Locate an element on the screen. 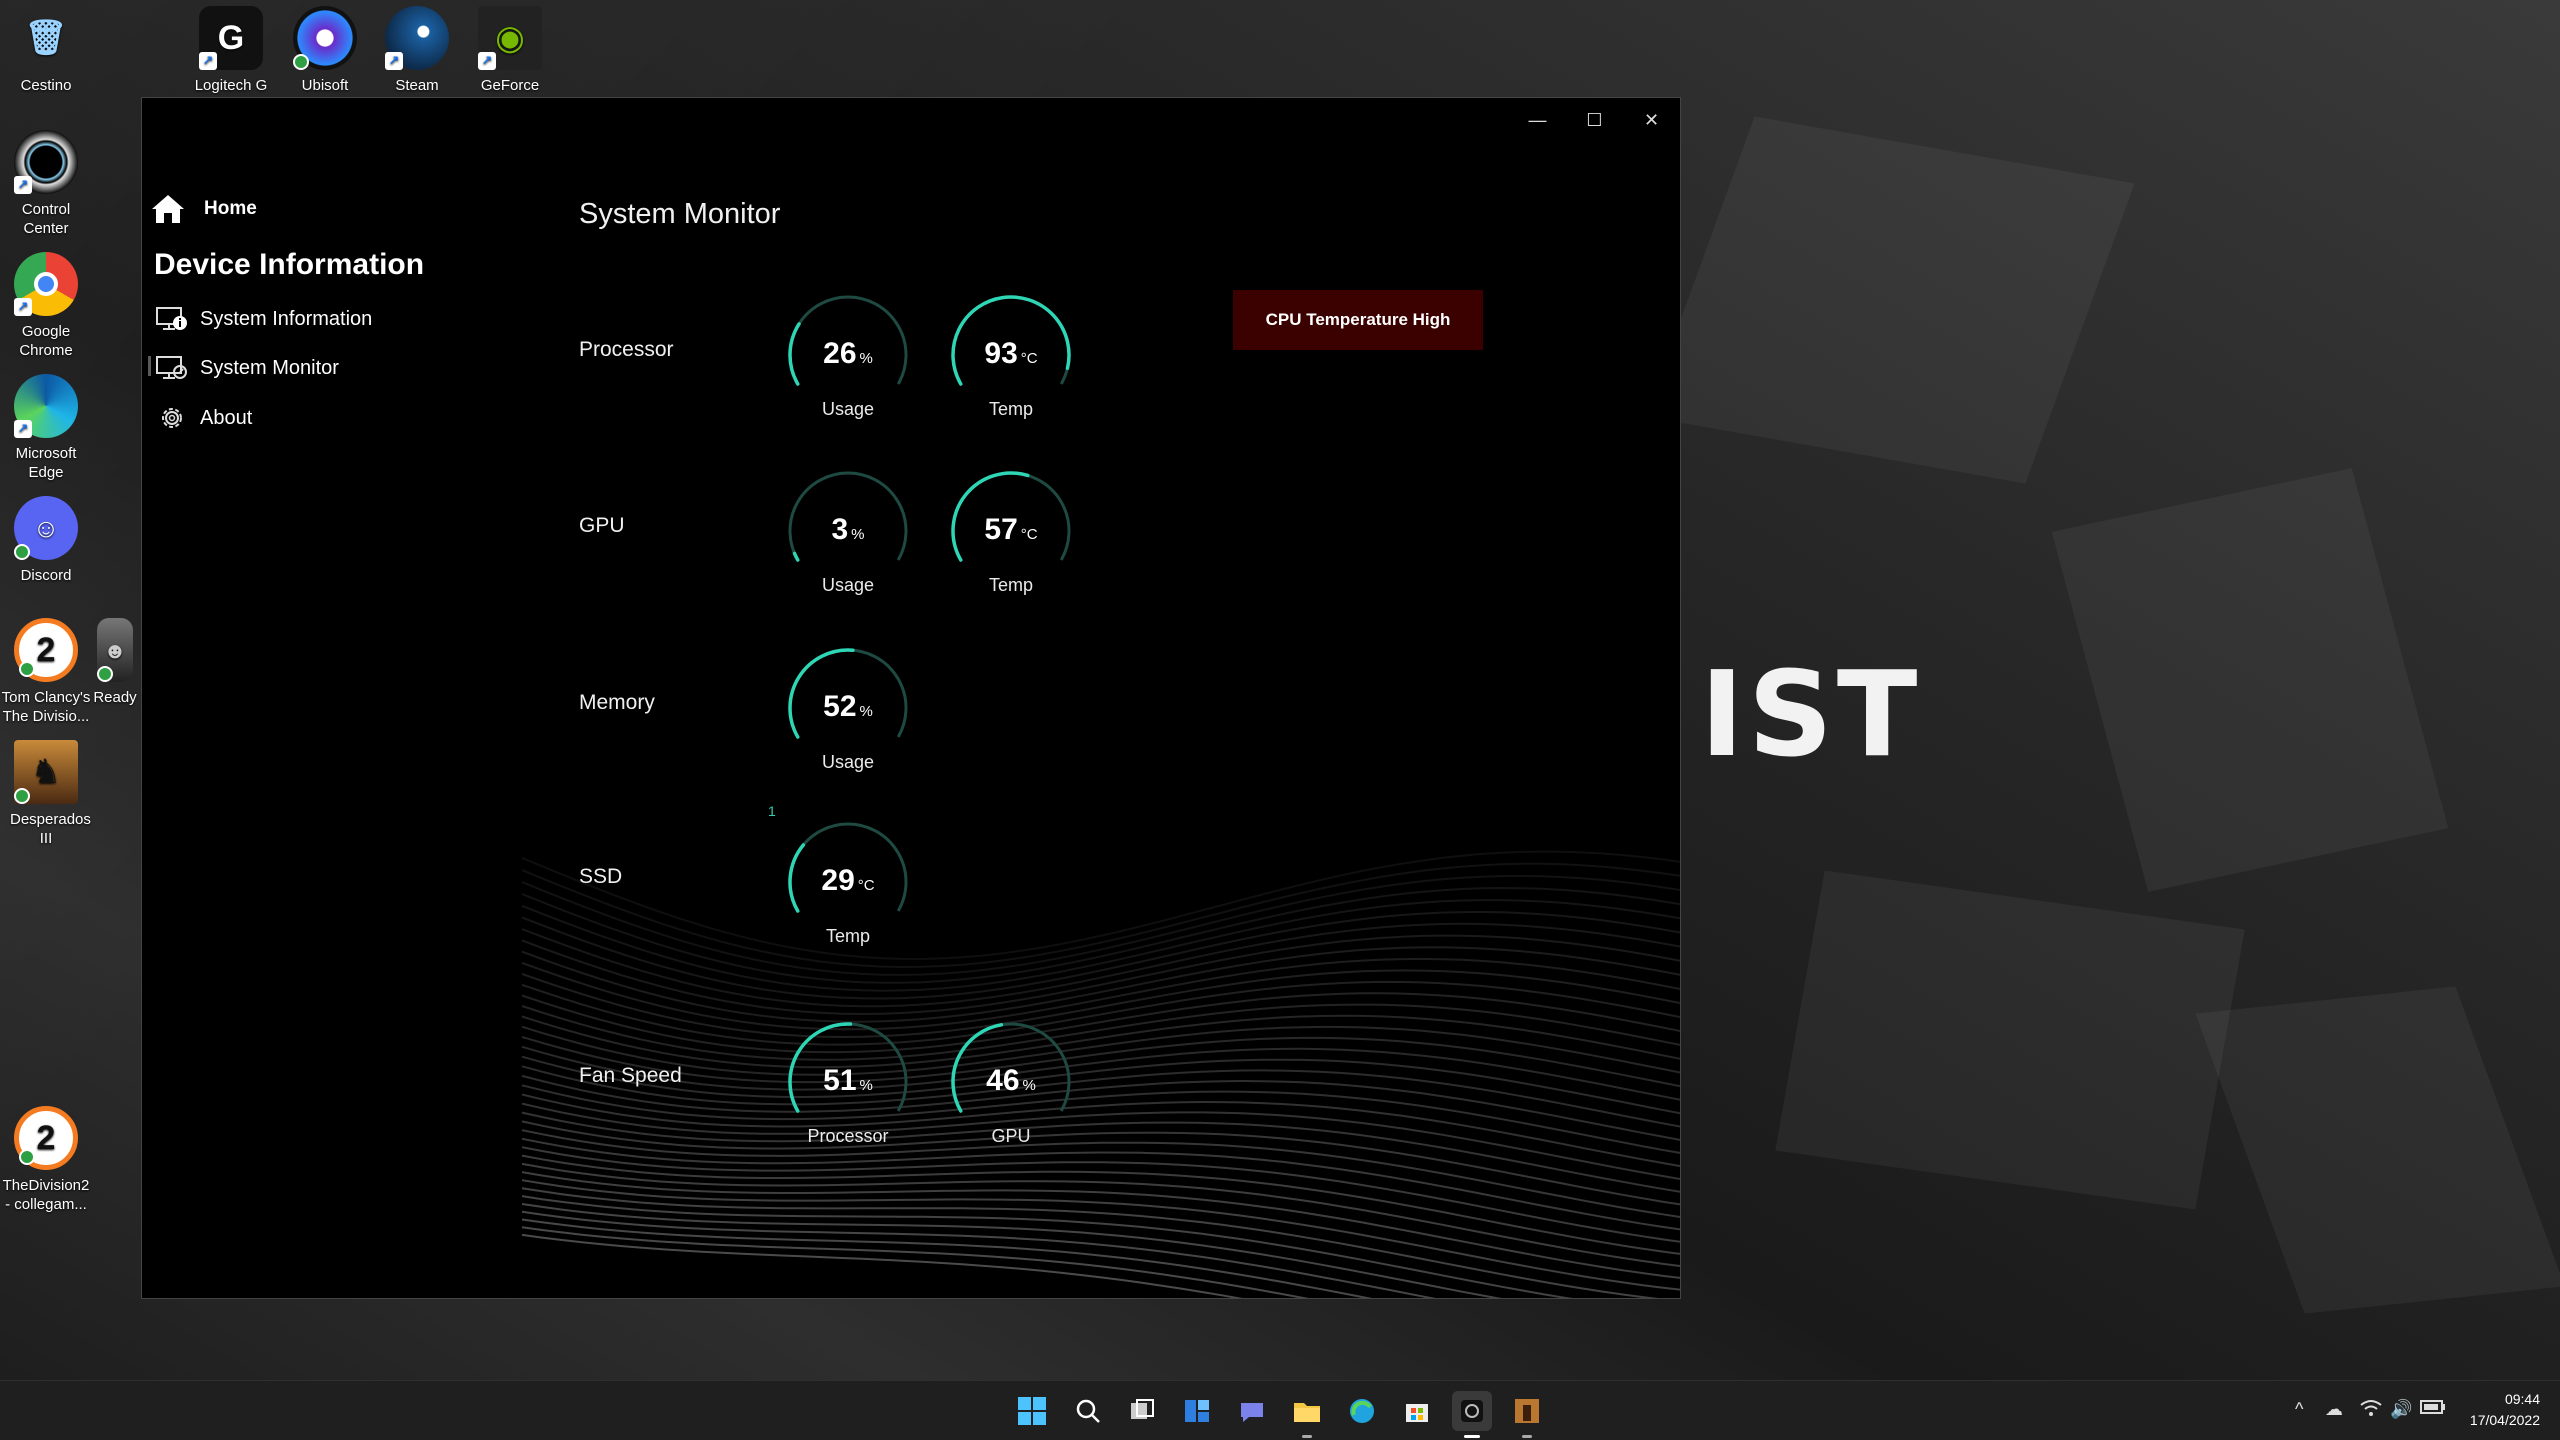 This screenshot has height=1440, width=2560. gauge-caption: Processor is located at coordinates (848, 1136).